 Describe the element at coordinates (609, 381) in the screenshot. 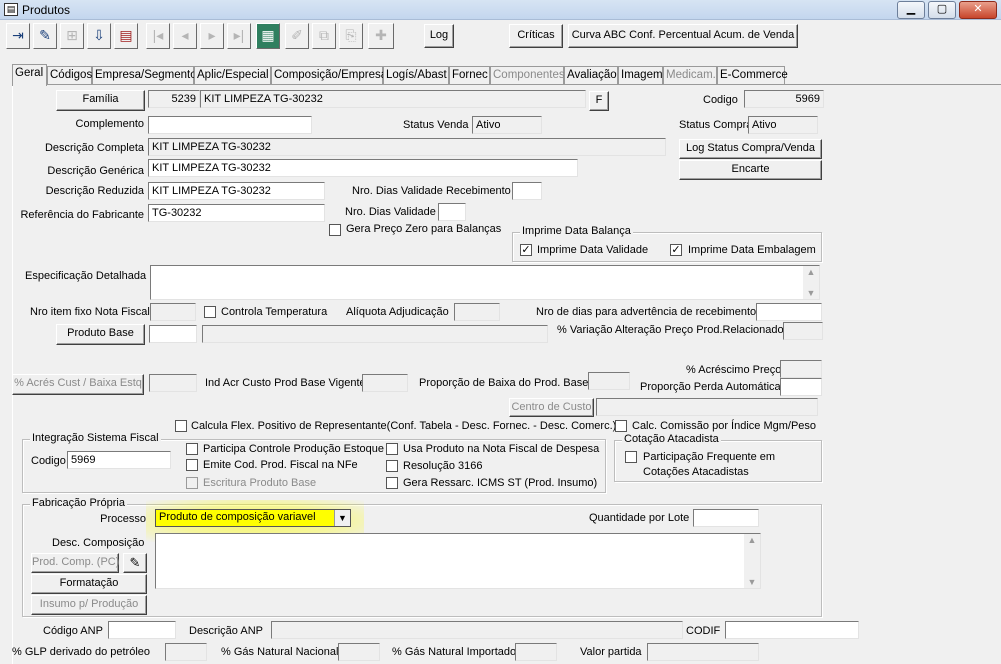

I see `proporcao-baixa-field` at that location.